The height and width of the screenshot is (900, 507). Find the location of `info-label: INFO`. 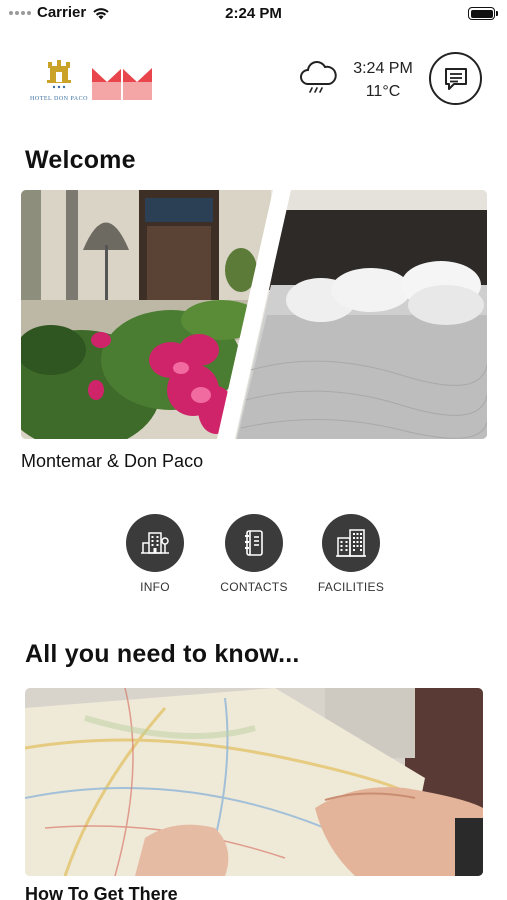

info-label: INFO is located at coordinates (155, 587).